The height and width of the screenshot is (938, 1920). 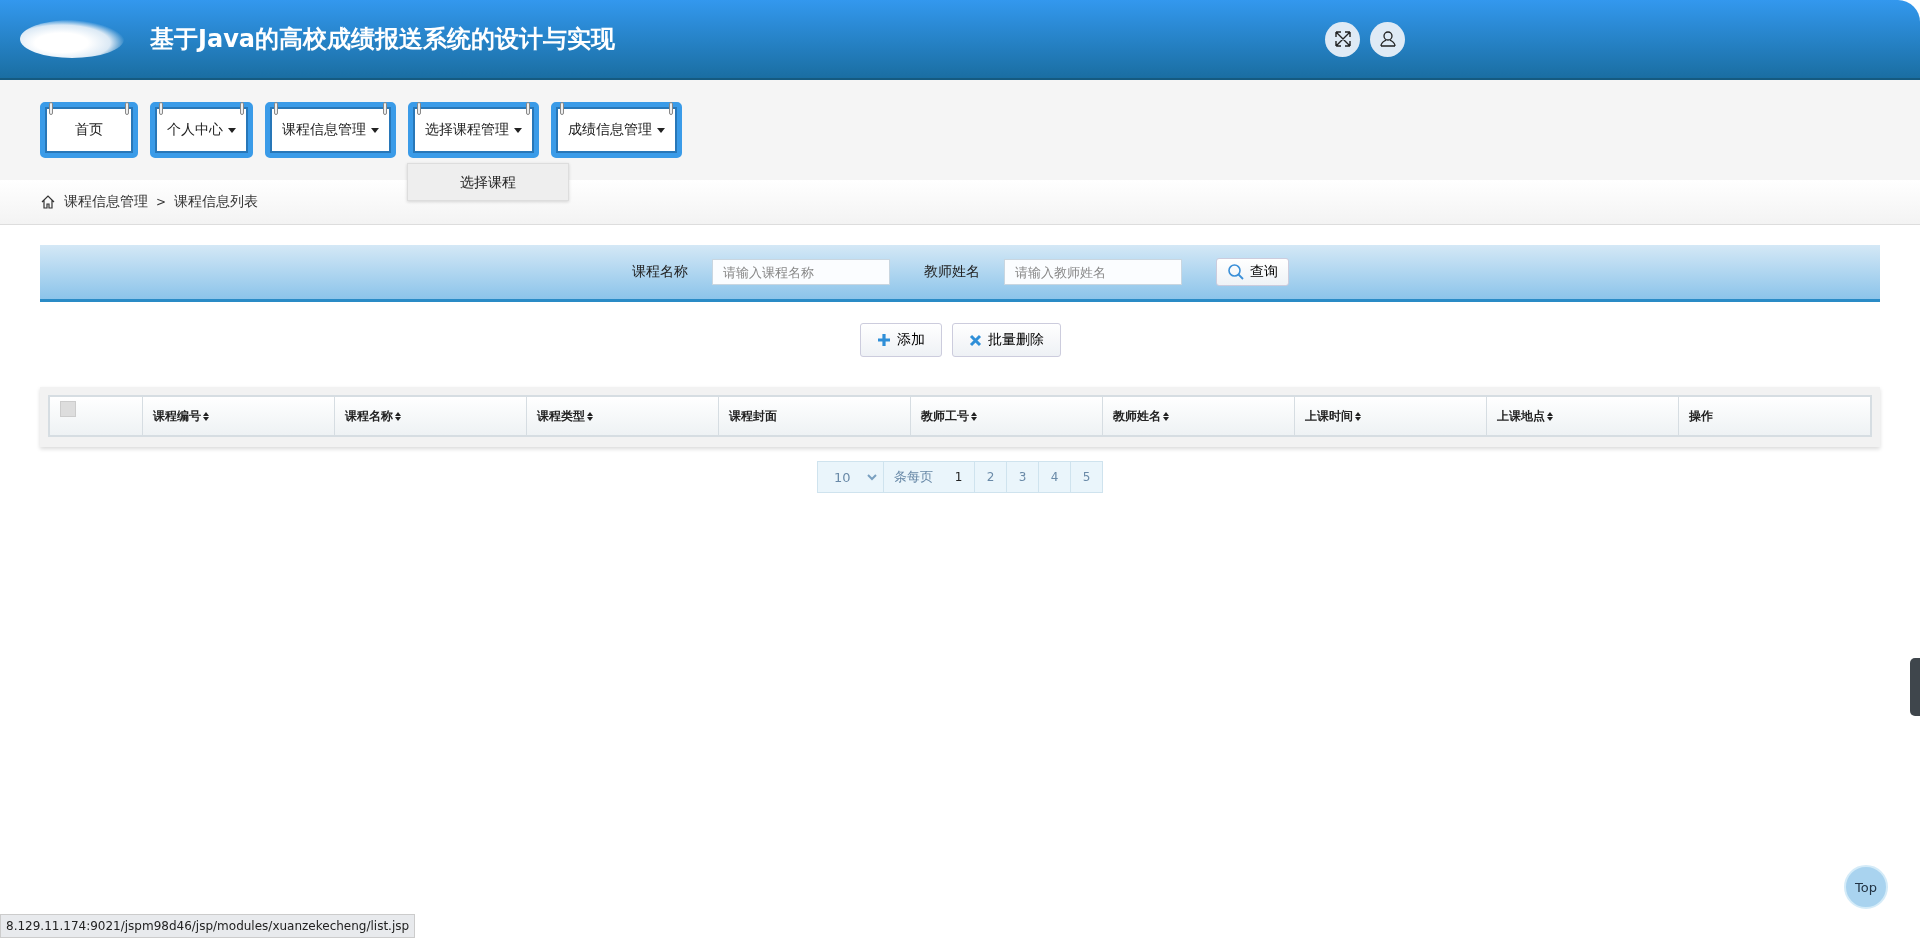 What do you see at coordinates (1092, 272) in the screenshot?
I see `search-field: 请输入教师姓名` at bounding box center [1092, 272].